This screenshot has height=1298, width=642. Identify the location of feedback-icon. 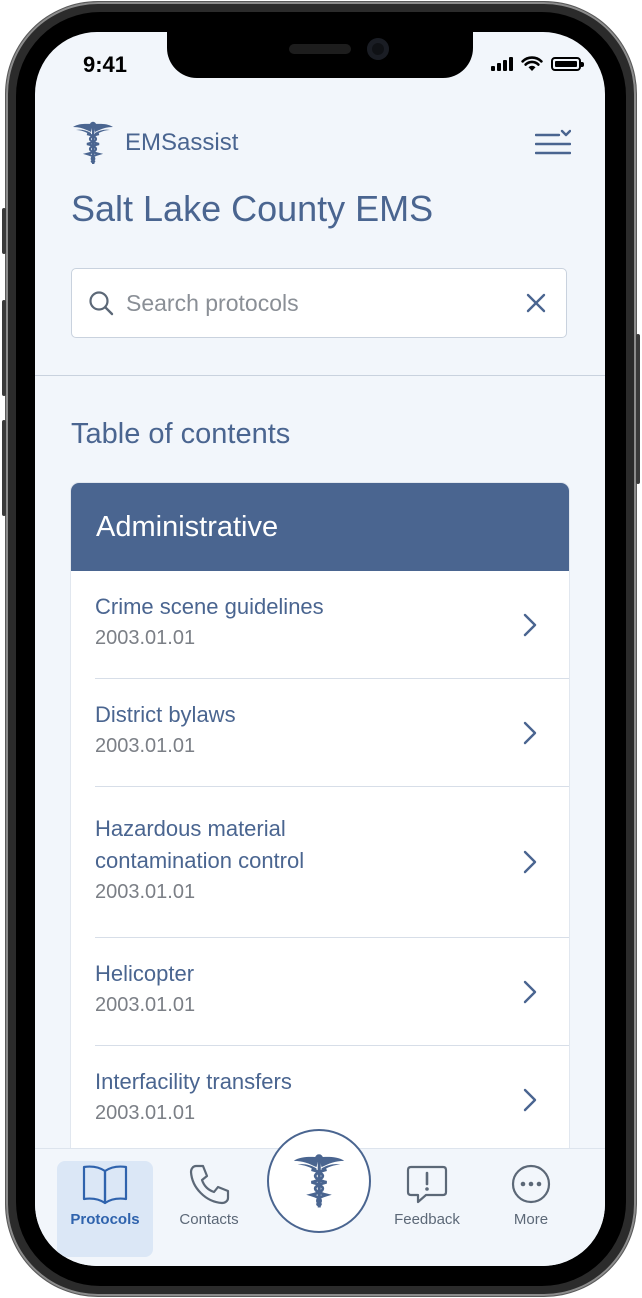
(427, 1184).